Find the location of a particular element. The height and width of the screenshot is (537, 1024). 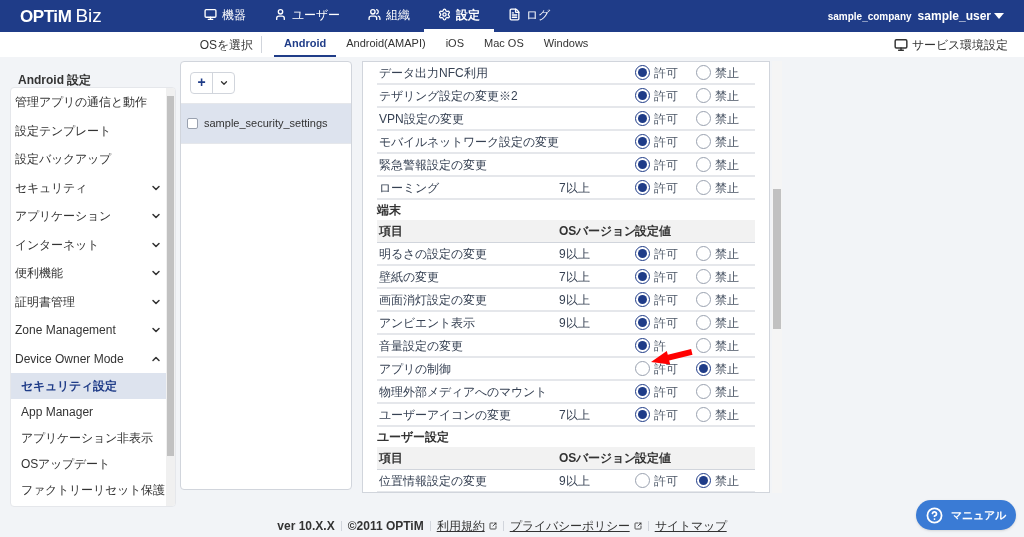

sidebar-item: Zone Management is located at coordinates (88, 330).